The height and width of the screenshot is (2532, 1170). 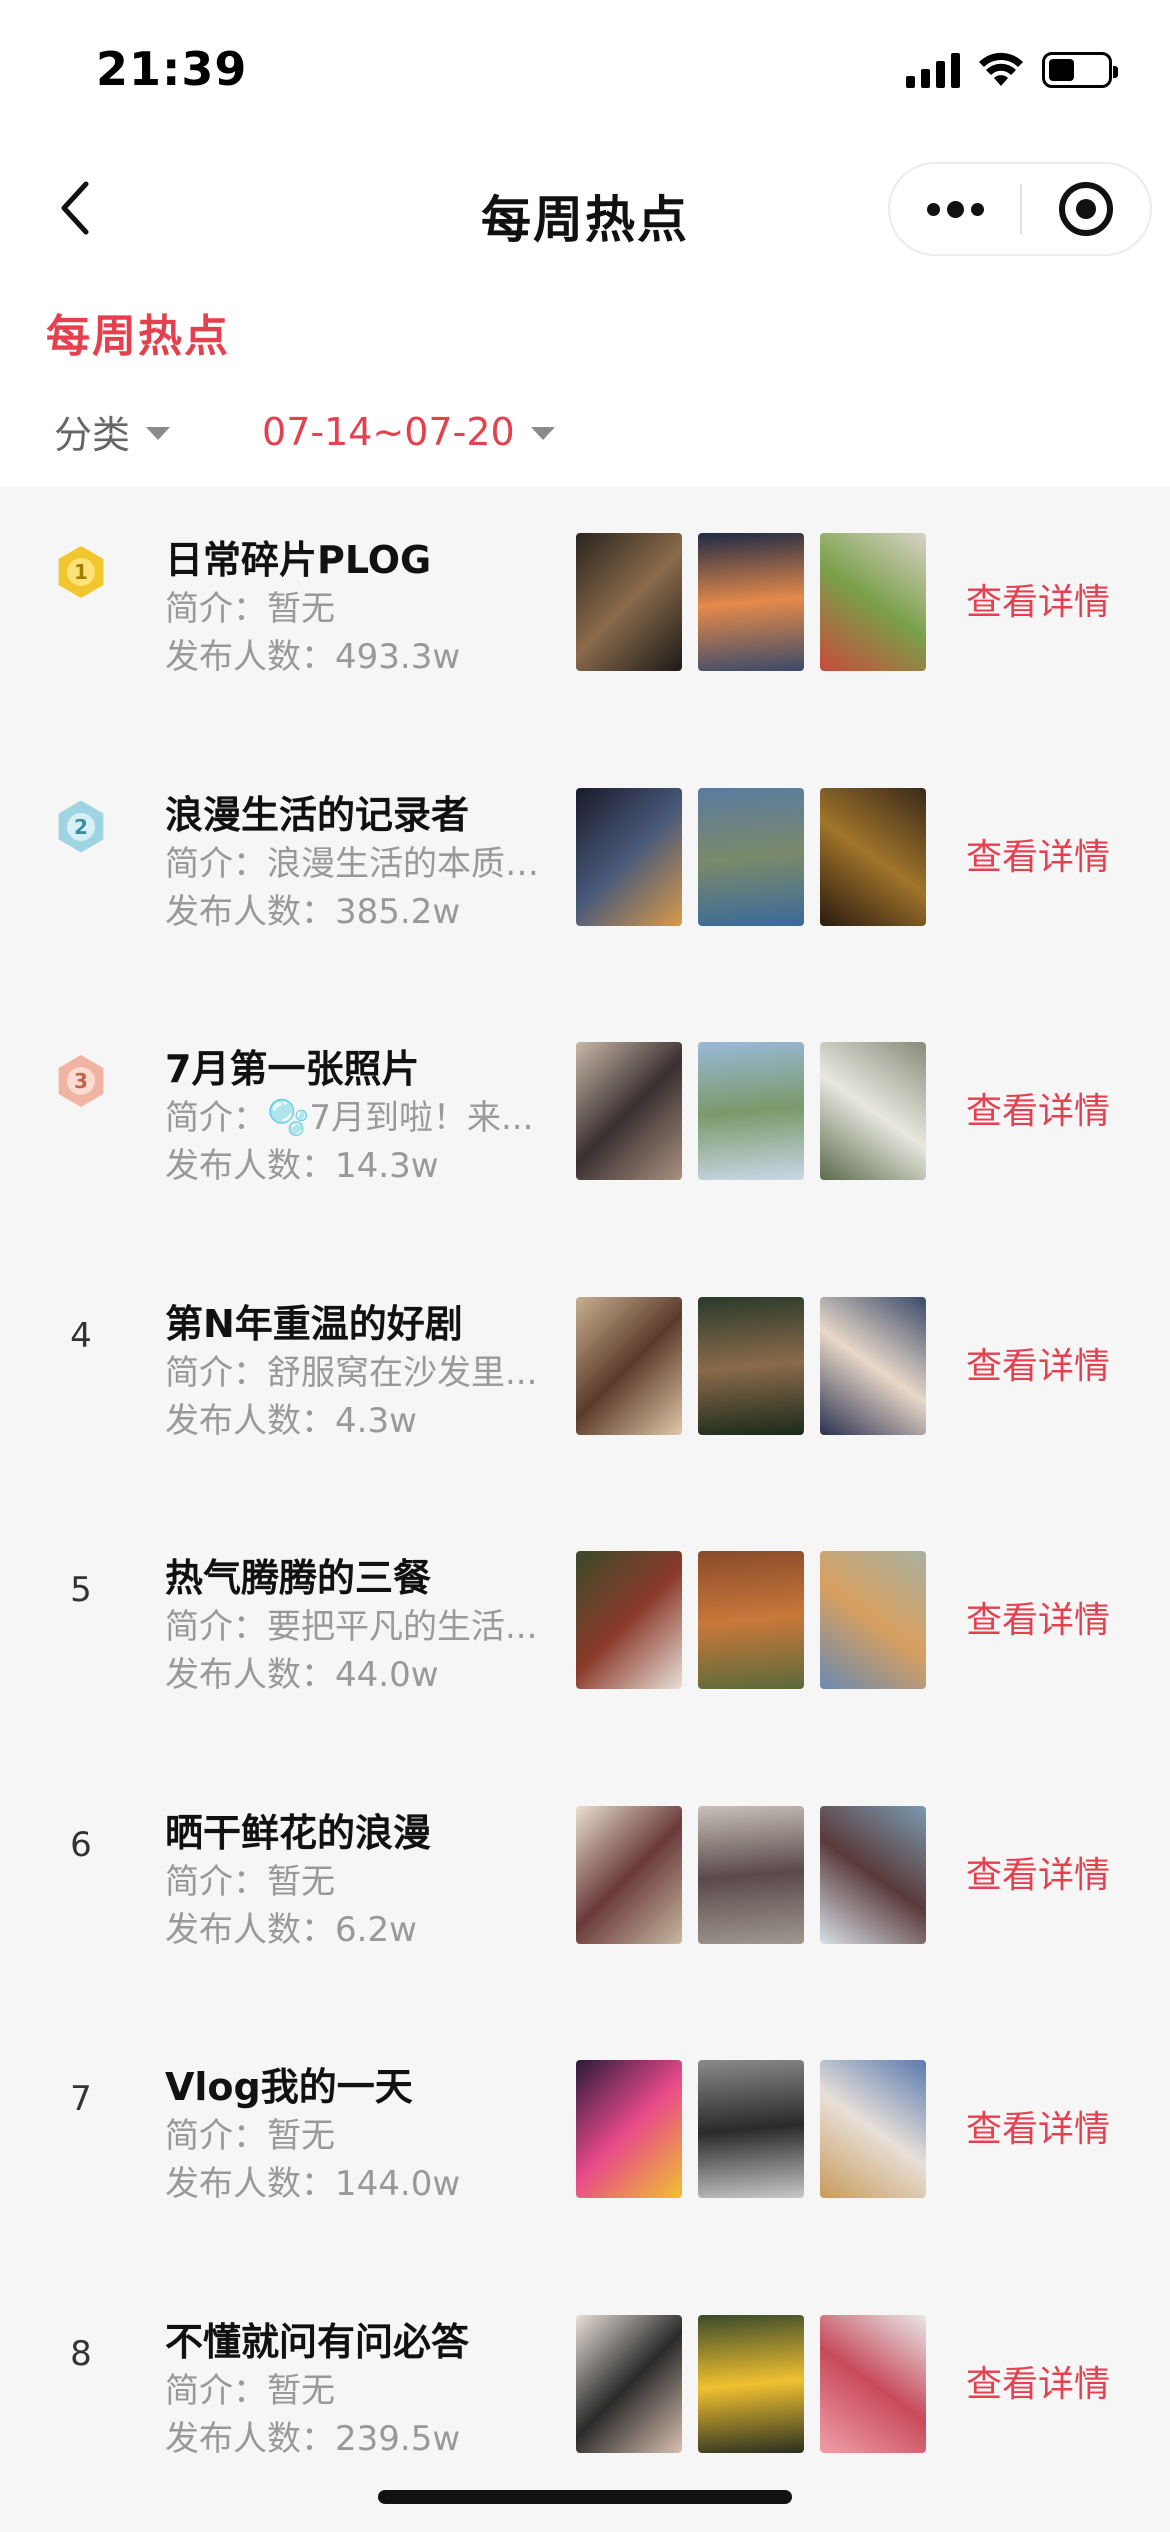 What do you see at coordinates (365, 1881) in the screenshot?
I see `item-info: 晒干鲜花的浪漫简介：暂无发布人数：6.2w` at bounding box center [365, 1881].